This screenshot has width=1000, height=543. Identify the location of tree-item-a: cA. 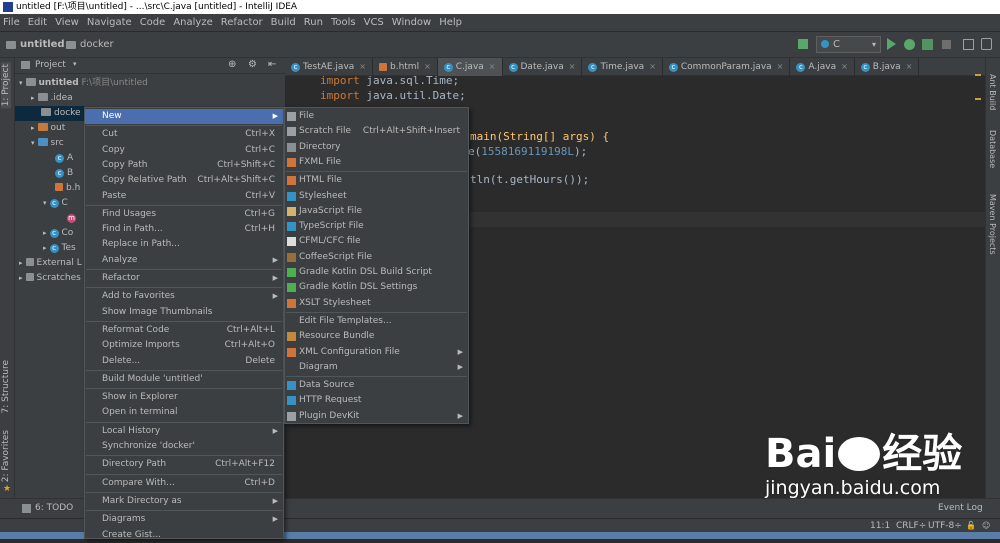
(64, 158).